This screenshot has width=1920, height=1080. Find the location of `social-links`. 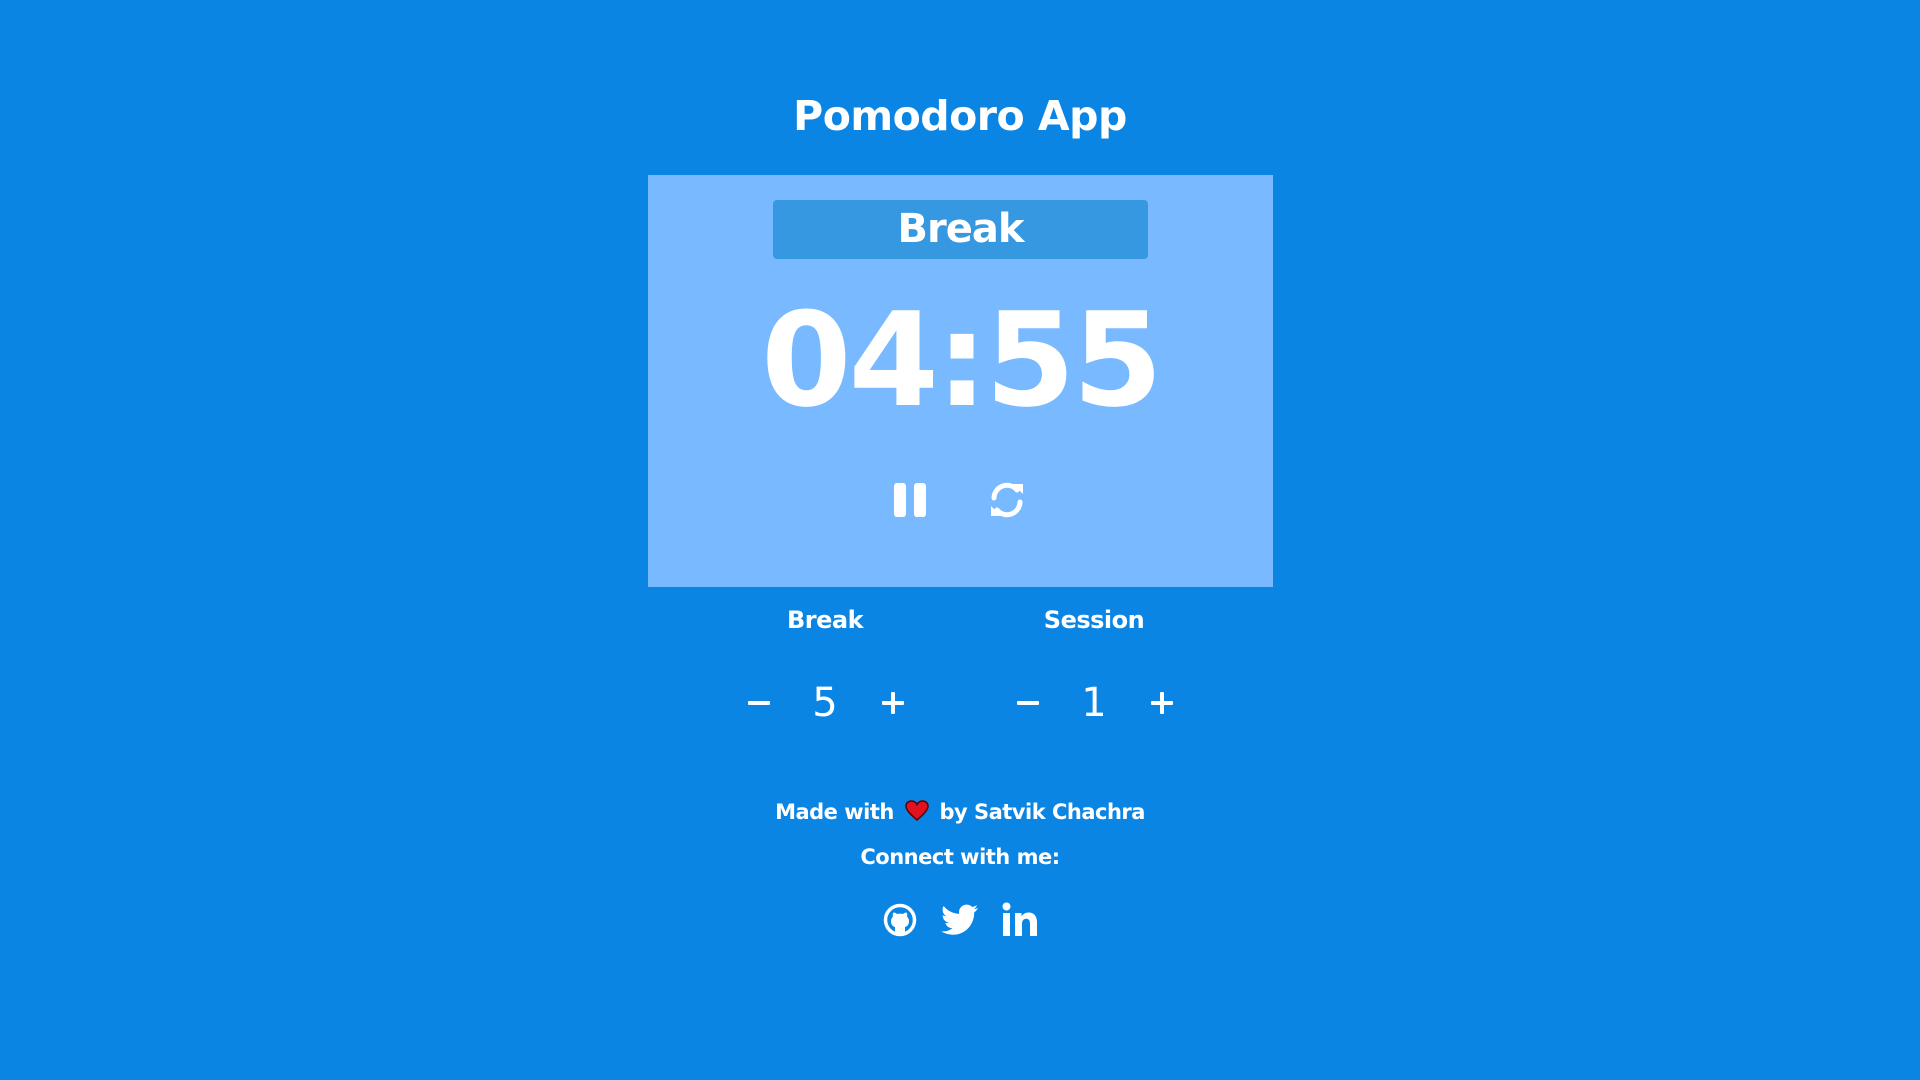

social-links is located at coordinates (960, 920).